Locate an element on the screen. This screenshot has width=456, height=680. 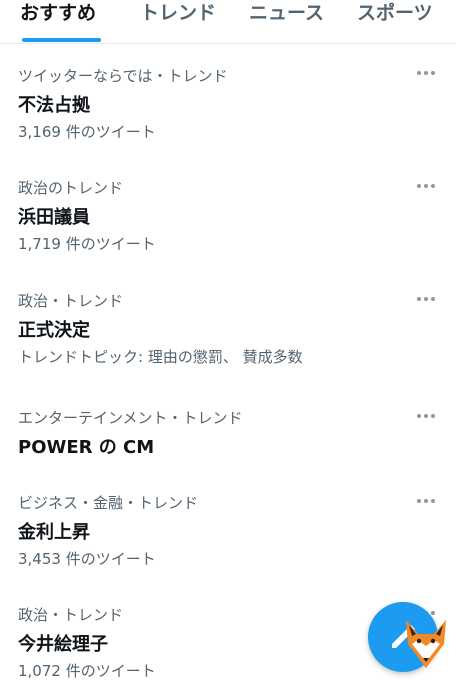
trend-topics: トレンドトピック: 理由の懲罰、 賛成多数 is located at coordinates (160, 357).